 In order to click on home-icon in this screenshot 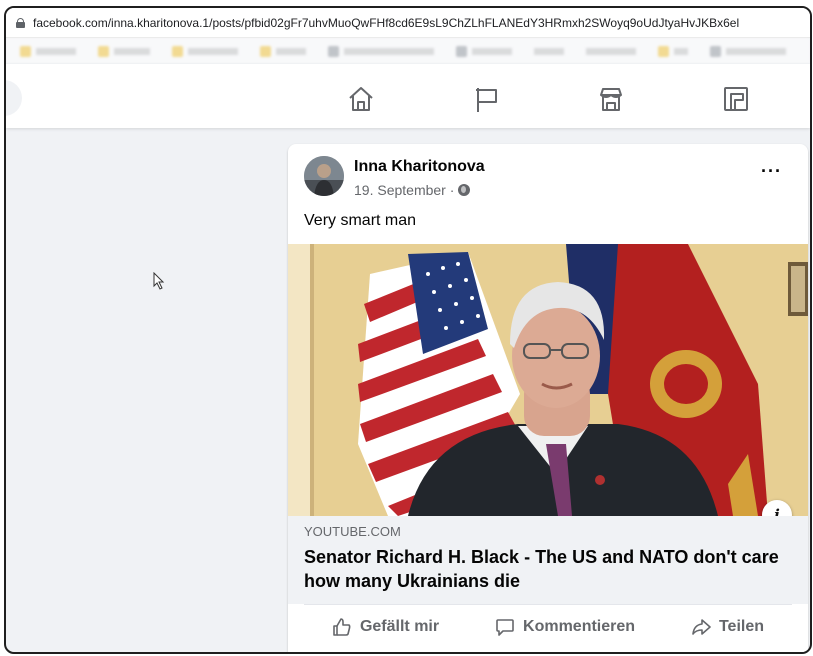, I will do `click(361, 99)`.